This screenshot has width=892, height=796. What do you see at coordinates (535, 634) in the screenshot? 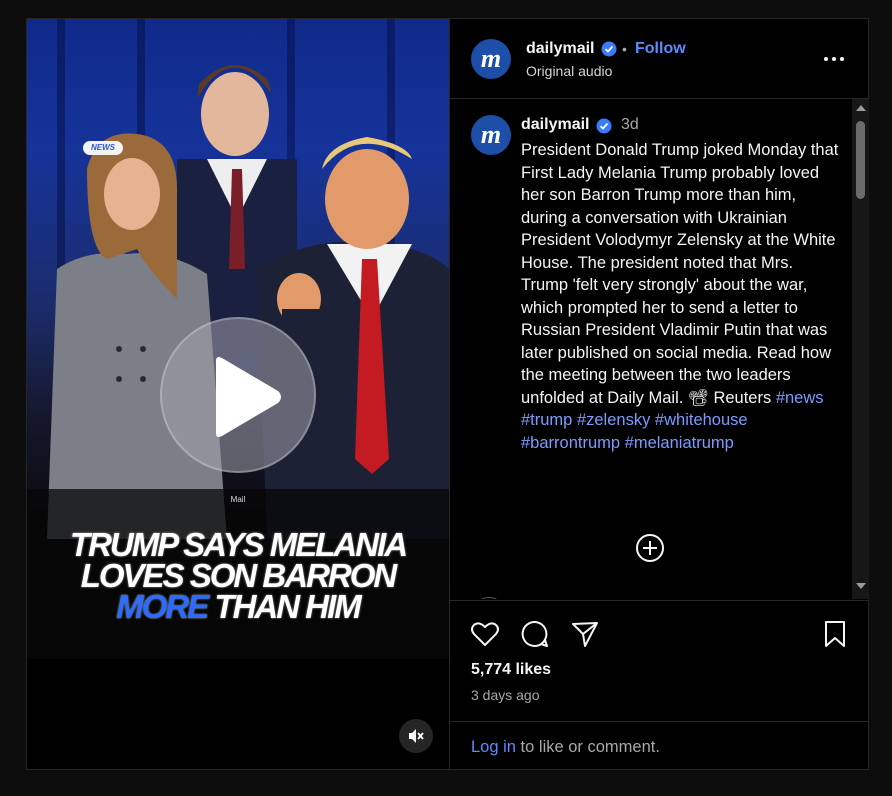
I see `comment-icon` at bounding box center [535, 634].